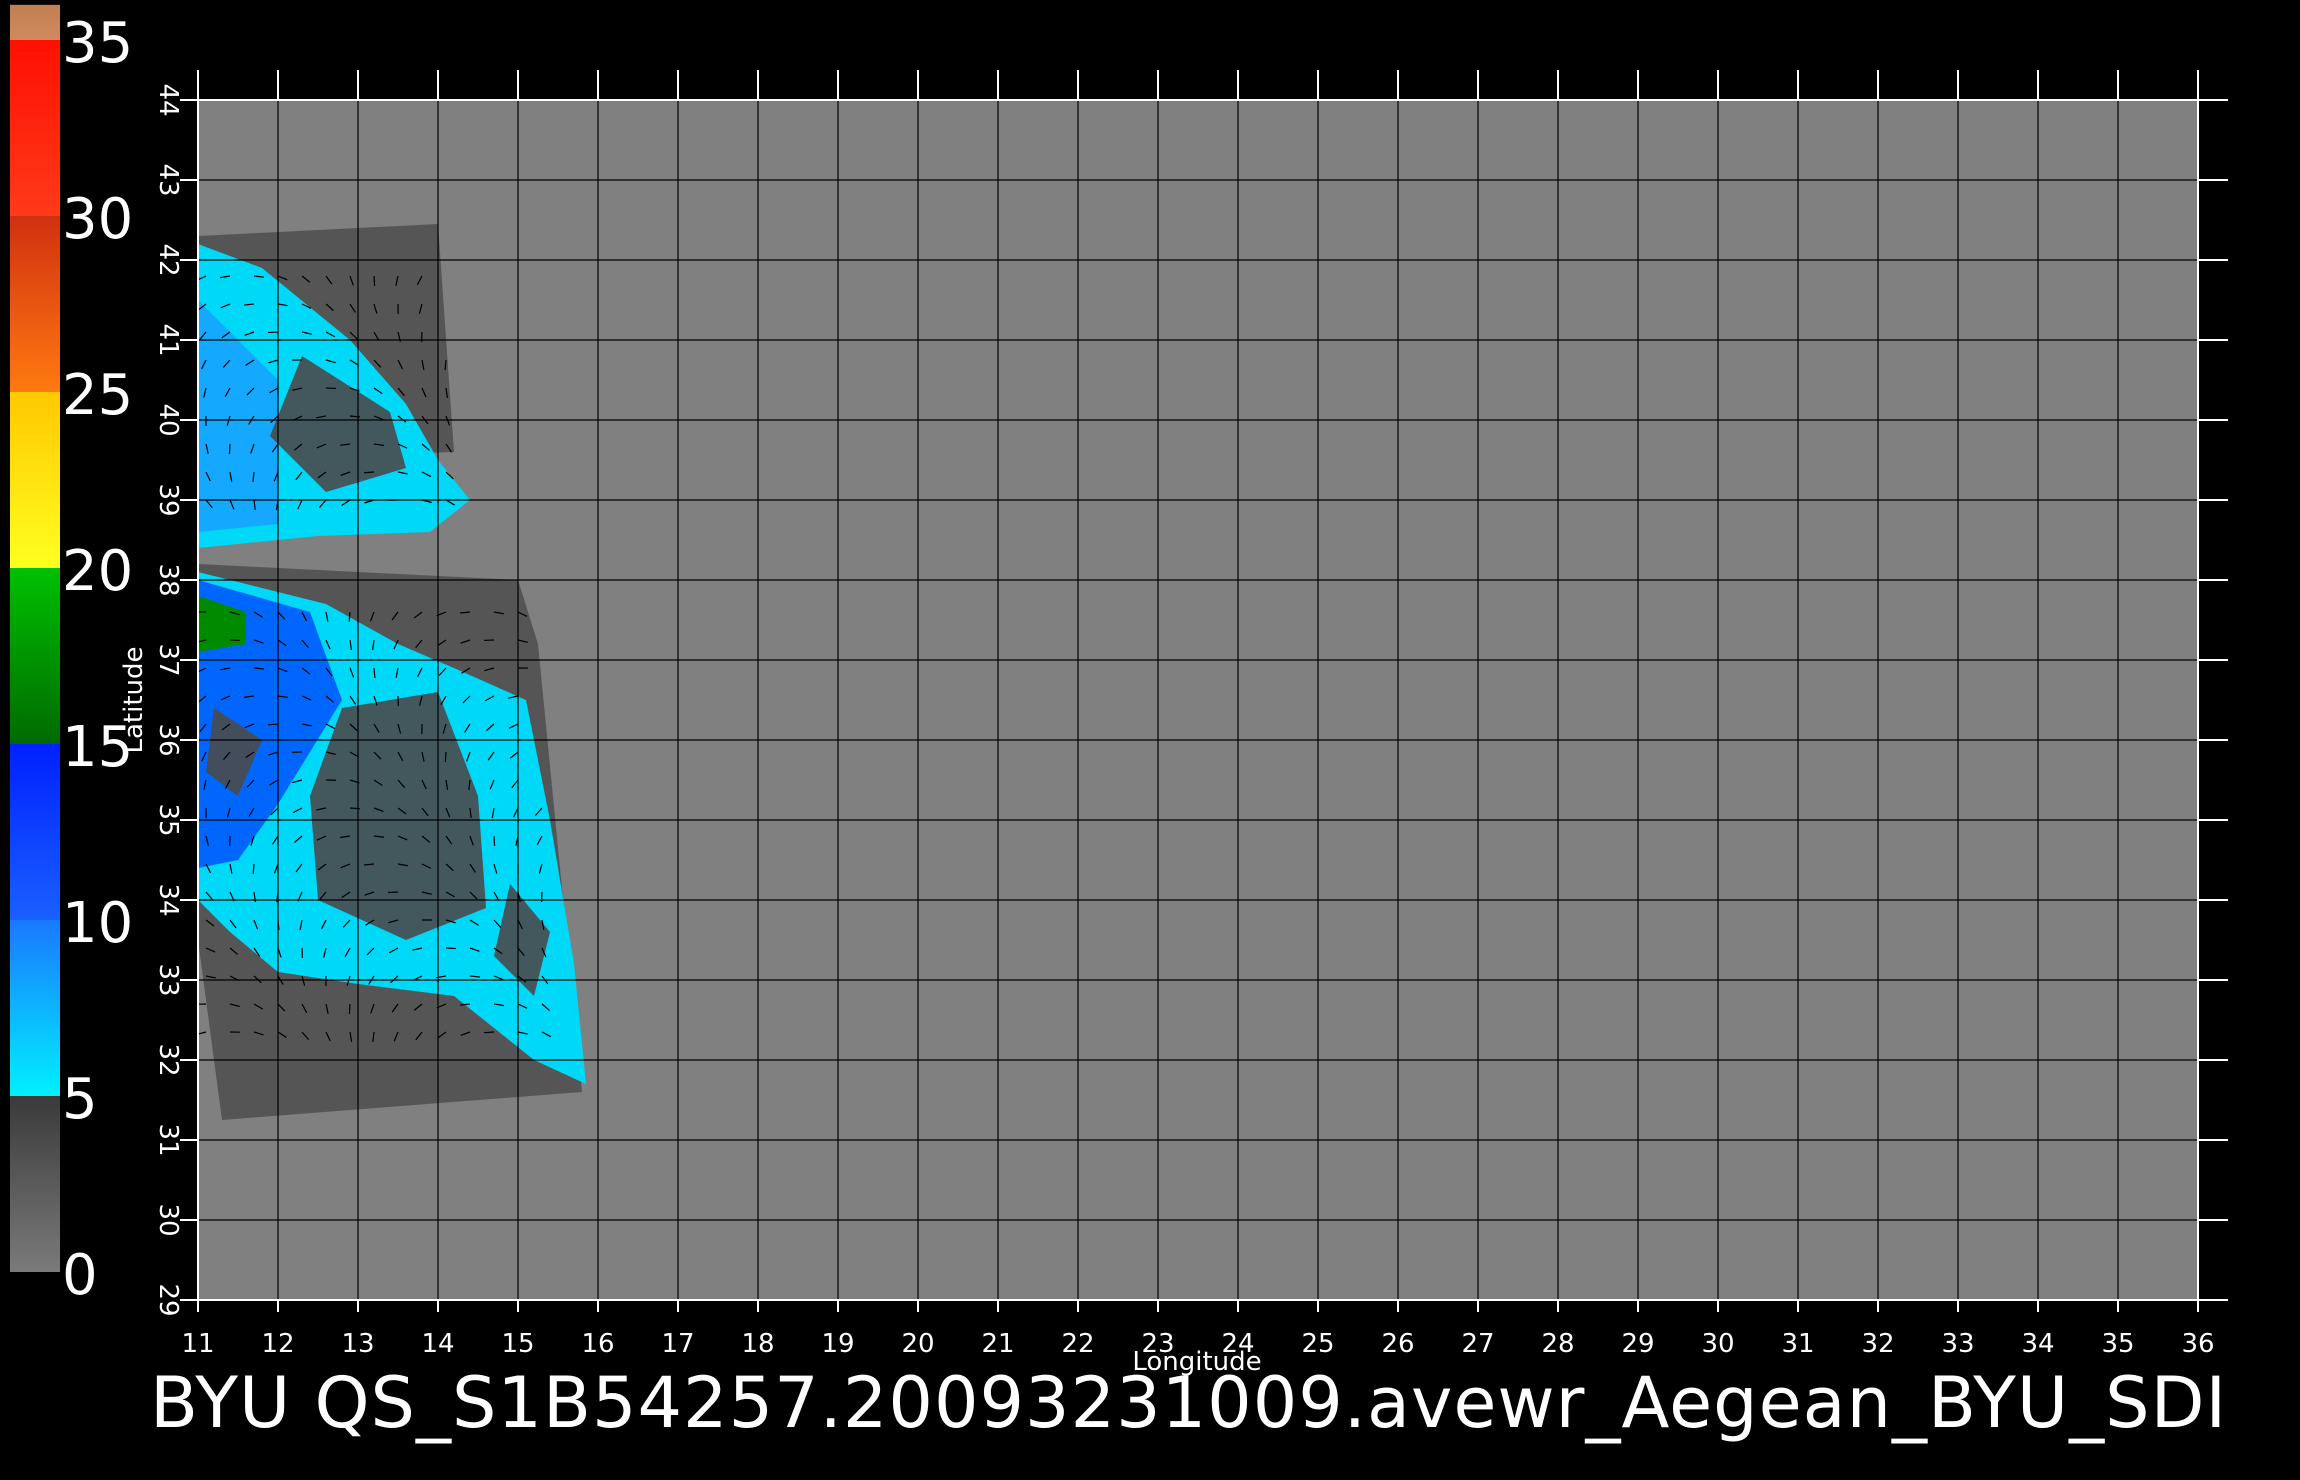 Image resolution: width=2300 pixels, height=1480 pixels. I want to click on y-tick-label: 31, so click(168, 1139).